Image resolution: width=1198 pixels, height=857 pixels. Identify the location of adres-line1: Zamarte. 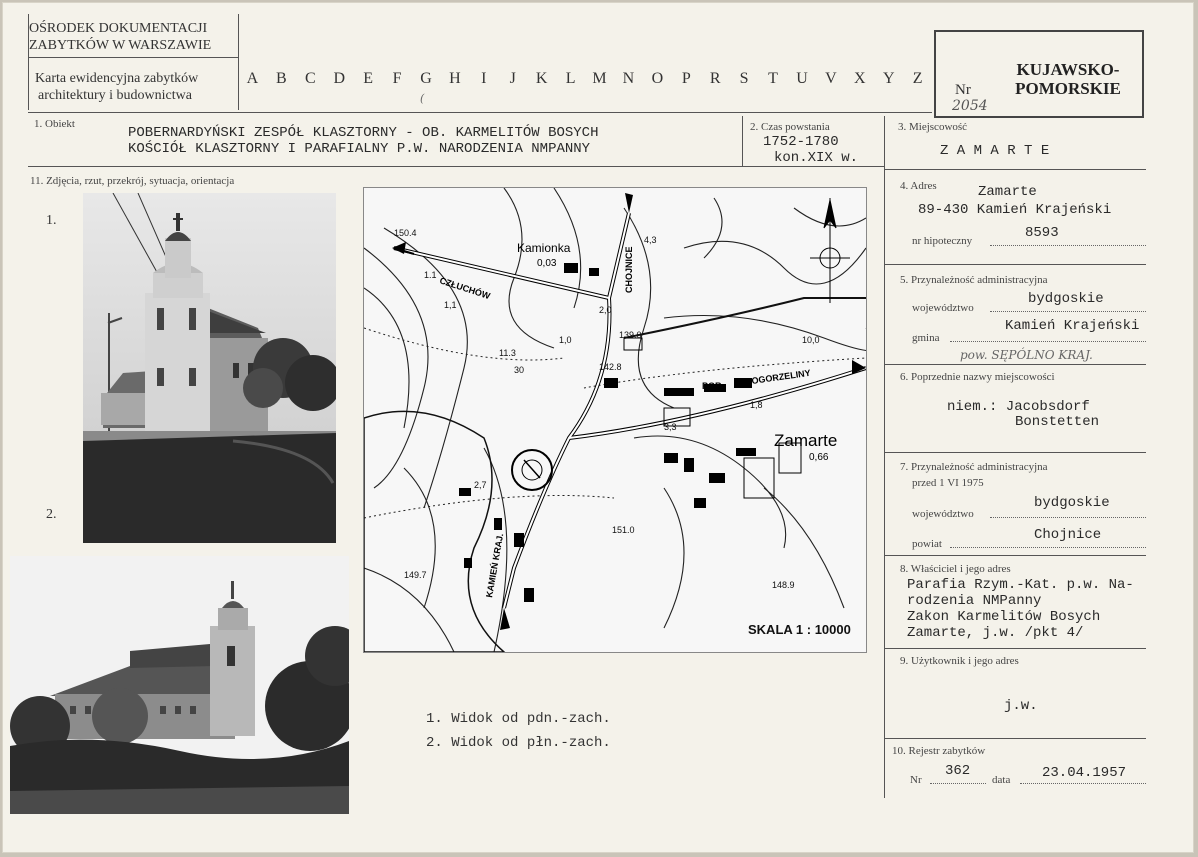
(1007, 192).